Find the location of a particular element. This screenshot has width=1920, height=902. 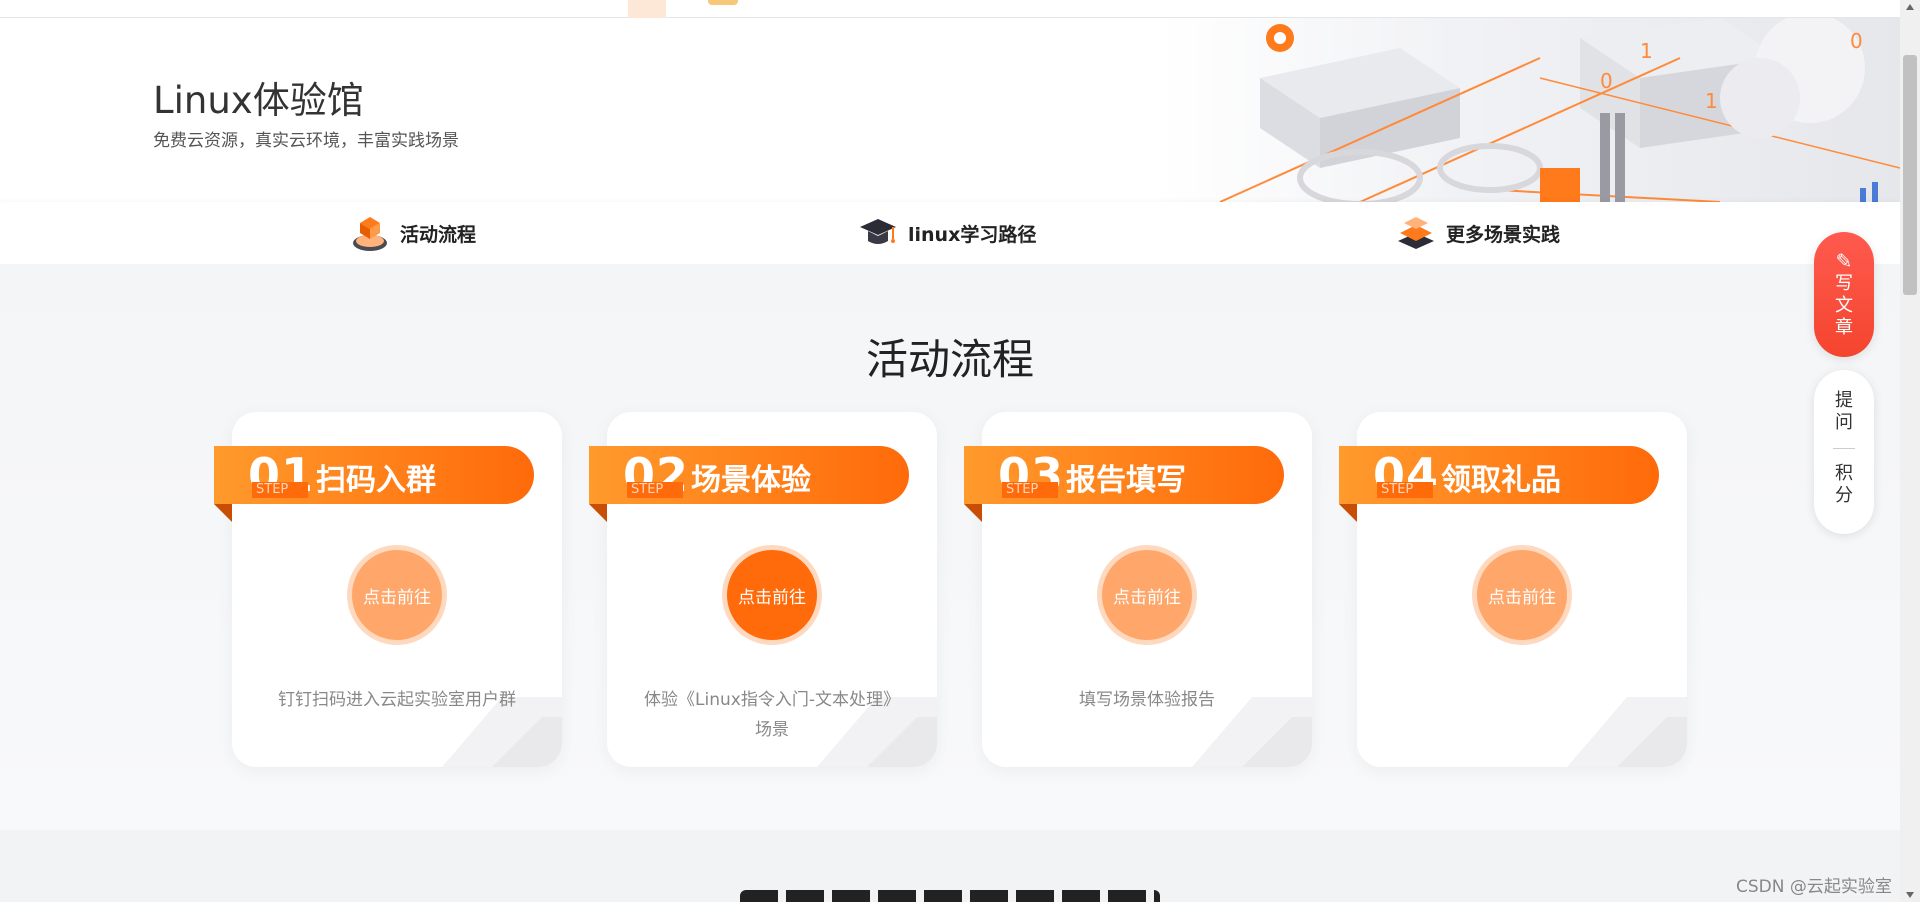

ask-question-button: 提问 is located at coordinates (1844, 412).